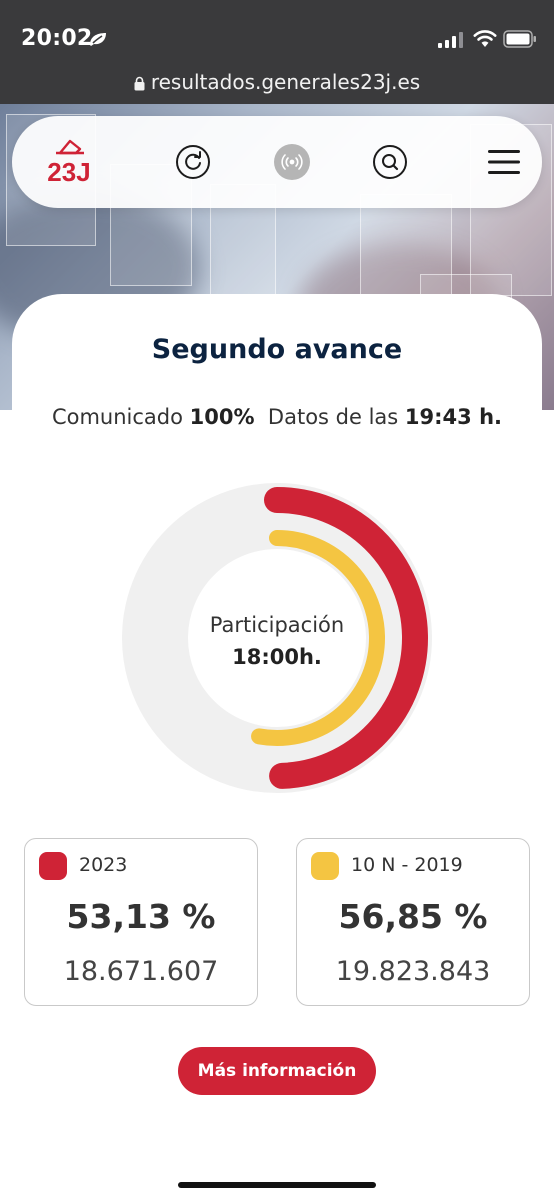 This screenshot has width=554, height=1200. Describe the element at coordinates (277, 625) in the screenshot. I see `chart-center-title: Participación` at that location.